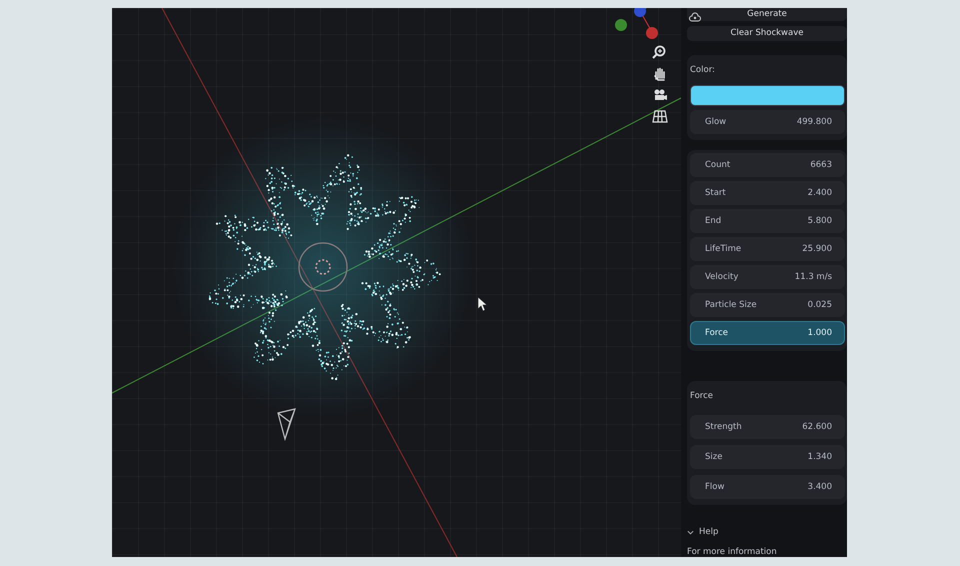 The width and height of the screenshot is (960, 566). What do you see at coordinates (767, 305) in the screenshot?
I see `value-field: Particle Size 0.025` at bounding box center [767, 305].